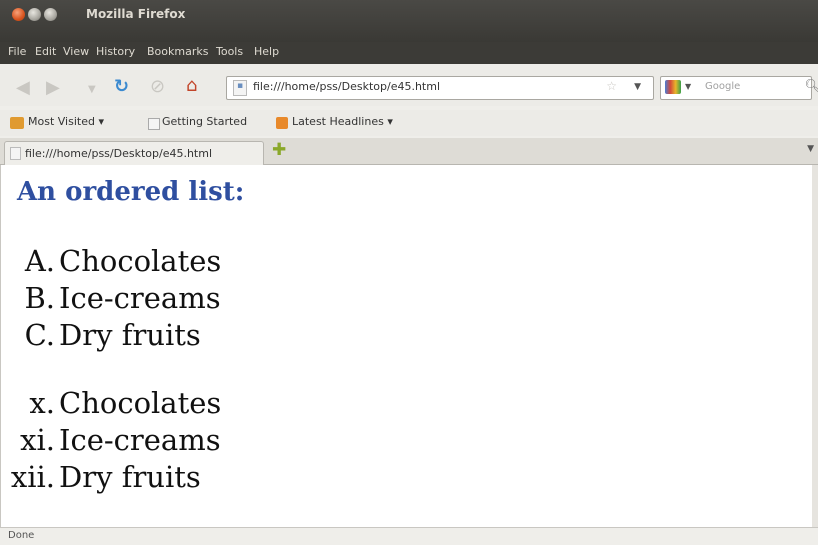 Image resolution: width=818 pixels, height=545 pixels. I want to click on menu-view: View, so click(76, 51).